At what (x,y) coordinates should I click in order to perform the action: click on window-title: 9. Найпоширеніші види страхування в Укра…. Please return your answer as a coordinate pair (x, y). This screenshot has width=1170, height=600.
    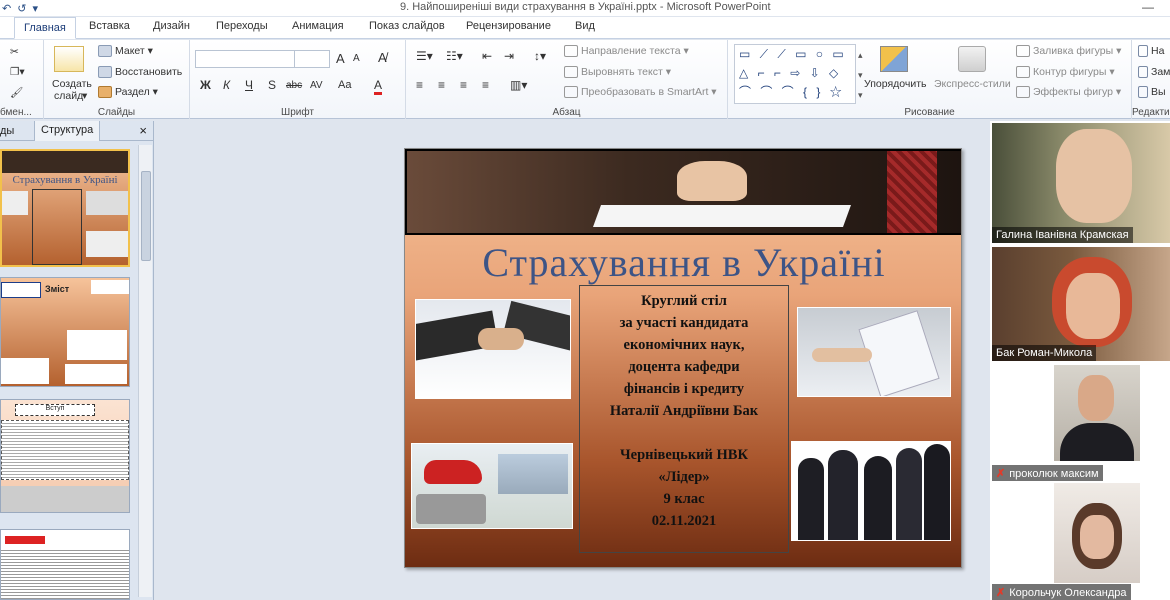
    Looking at the image, I should click on (585, 7).